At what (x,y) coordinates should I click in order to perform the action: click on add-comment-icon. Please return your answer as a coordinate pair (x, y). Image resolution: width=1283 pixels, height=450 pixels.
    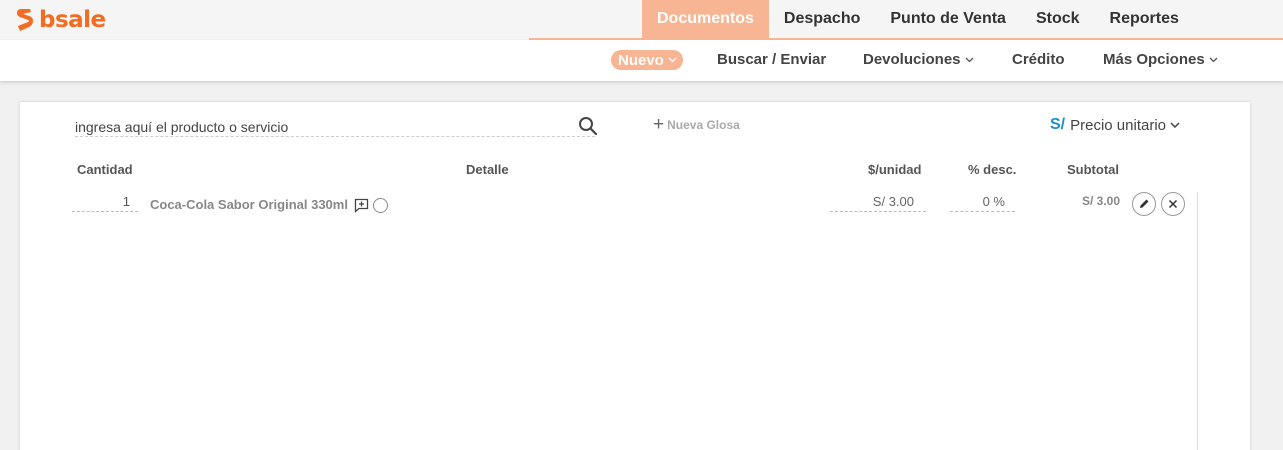
    Looking at the image, I should click on (361, 205).